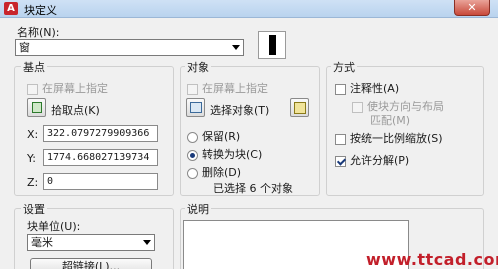 The height and width of the screenshot is (269, 498). Describe the element at coordinates (33, 134) in the screenshot. I see `x-label: X:` at that location.